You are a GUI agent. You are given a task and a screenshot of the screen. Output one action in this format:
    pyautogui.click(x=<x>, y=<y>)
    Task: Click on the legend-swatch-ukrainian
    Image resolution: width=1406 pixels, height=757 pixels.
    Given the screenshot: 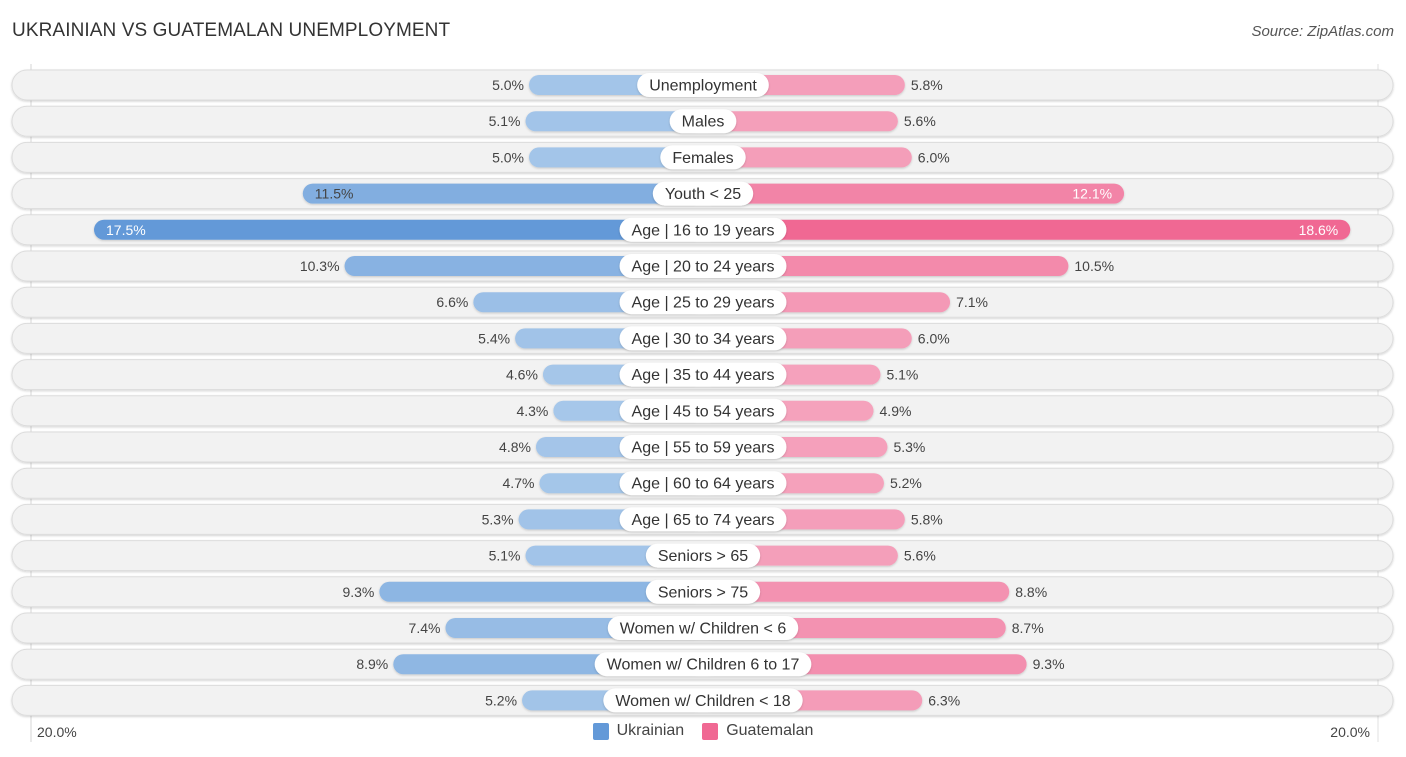 What is the action you would take?
    pyautogui.click(x=600, y=731)
    